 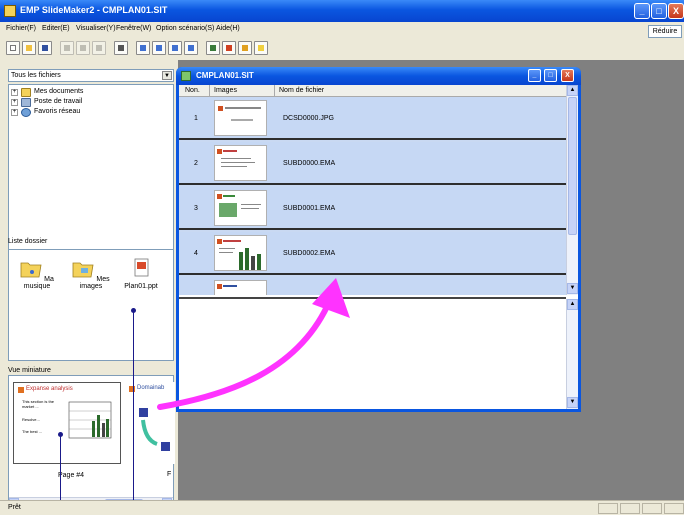 What do you see at coordinates (342, 507) in the screenshot?
I see `status-bar: Prêt` at bounding box center [342, 507].